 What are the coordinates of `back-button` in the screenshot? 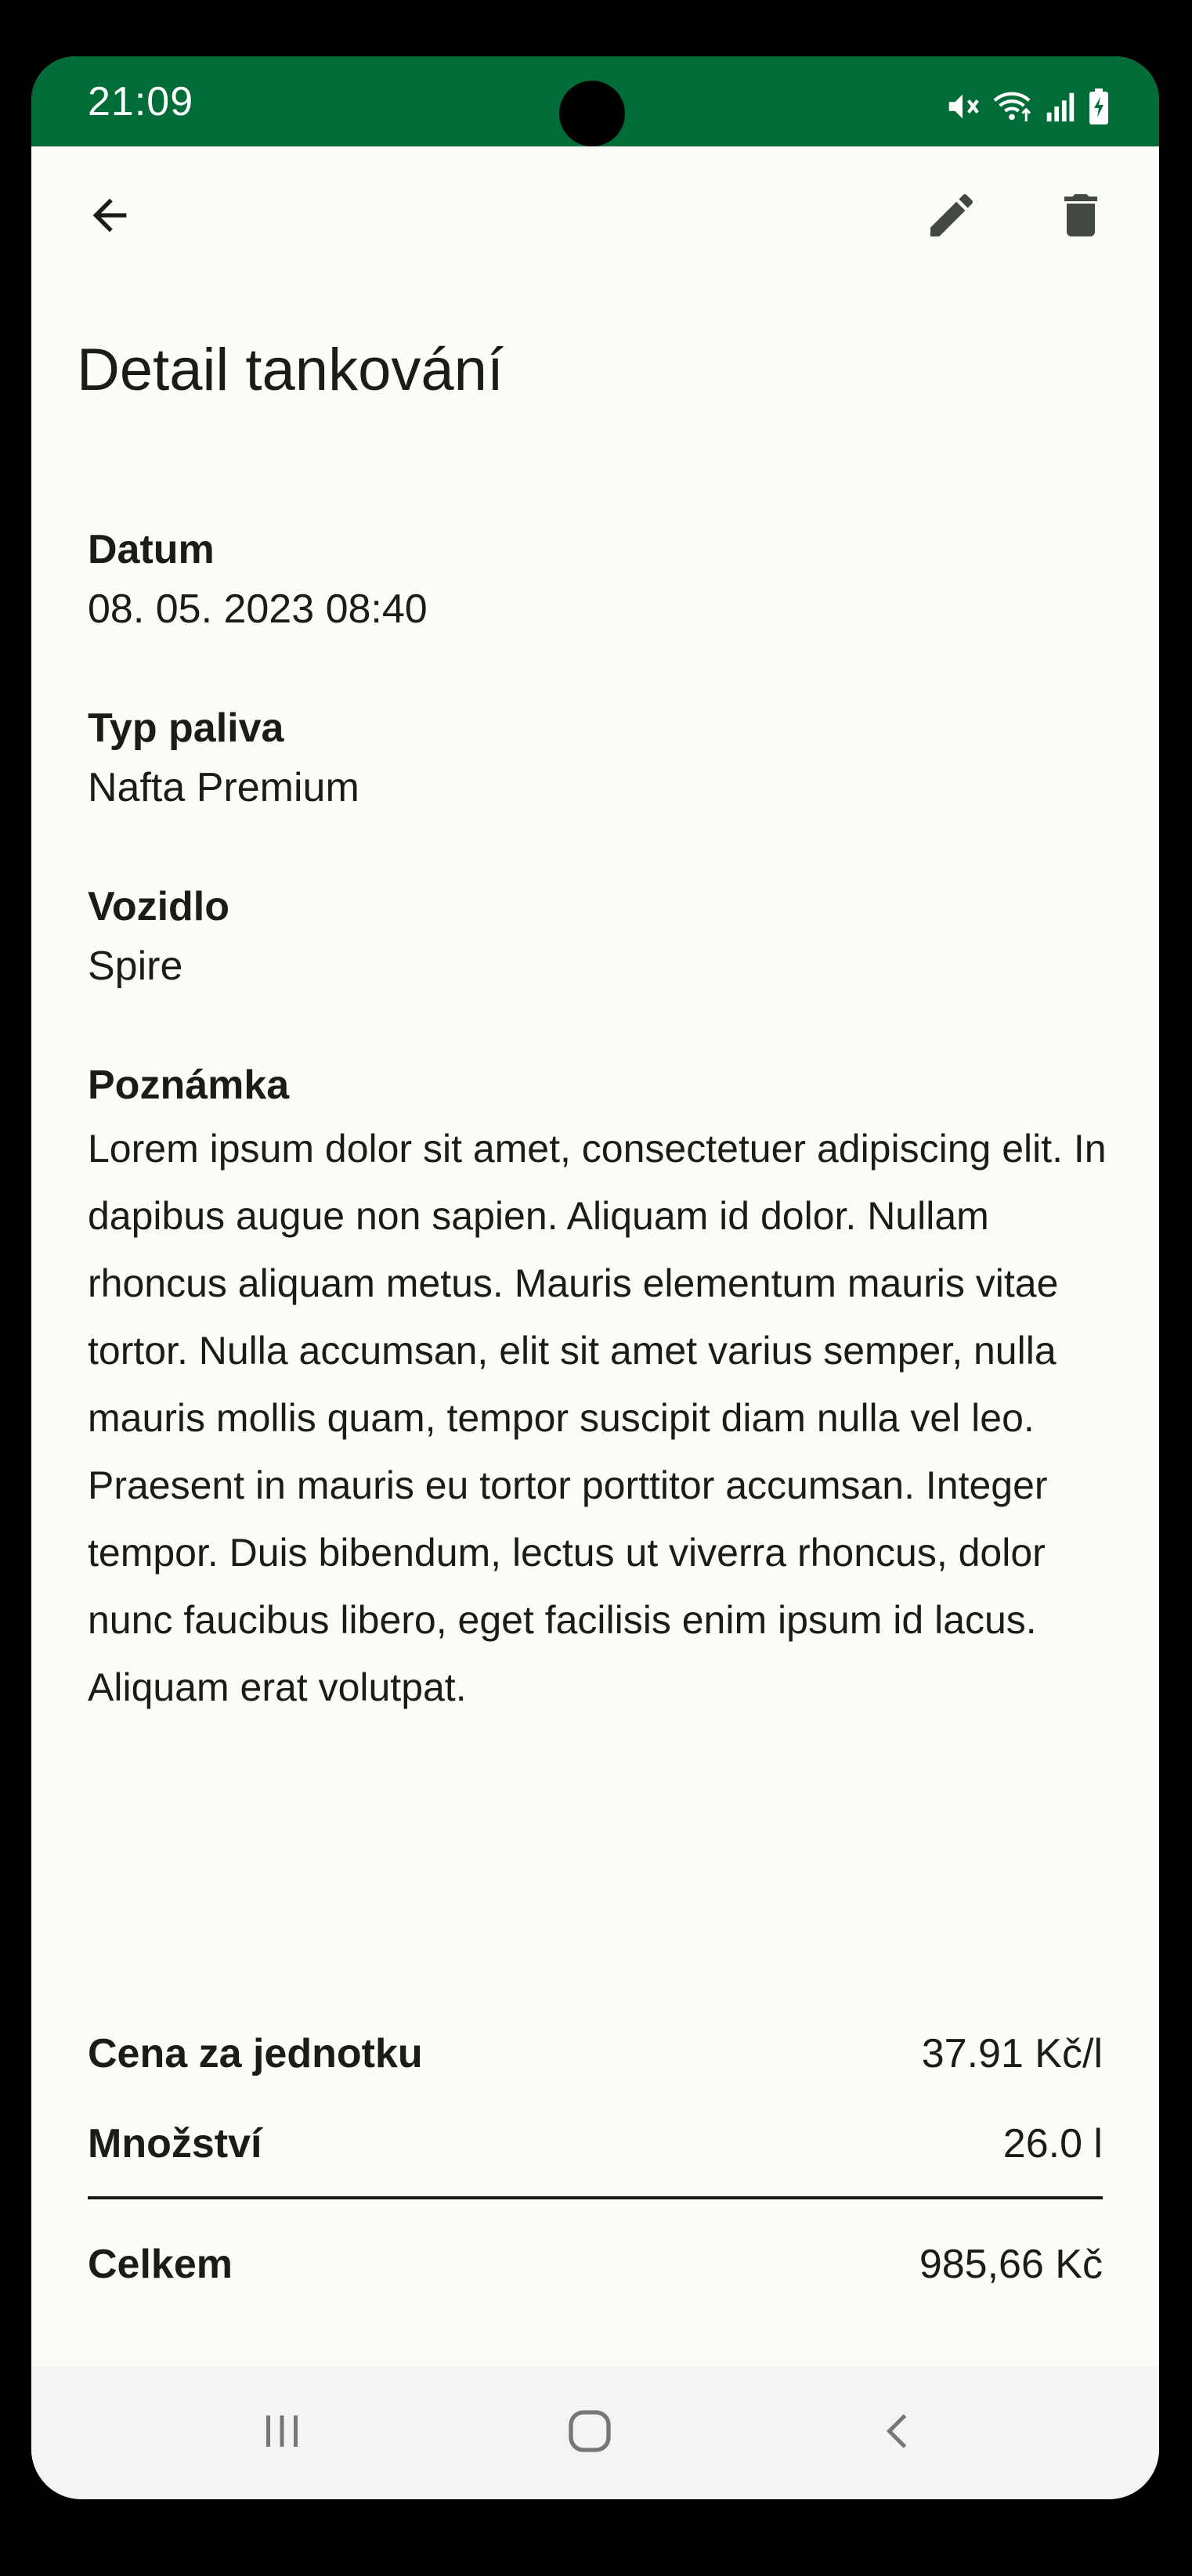 It's located at (109, 217).